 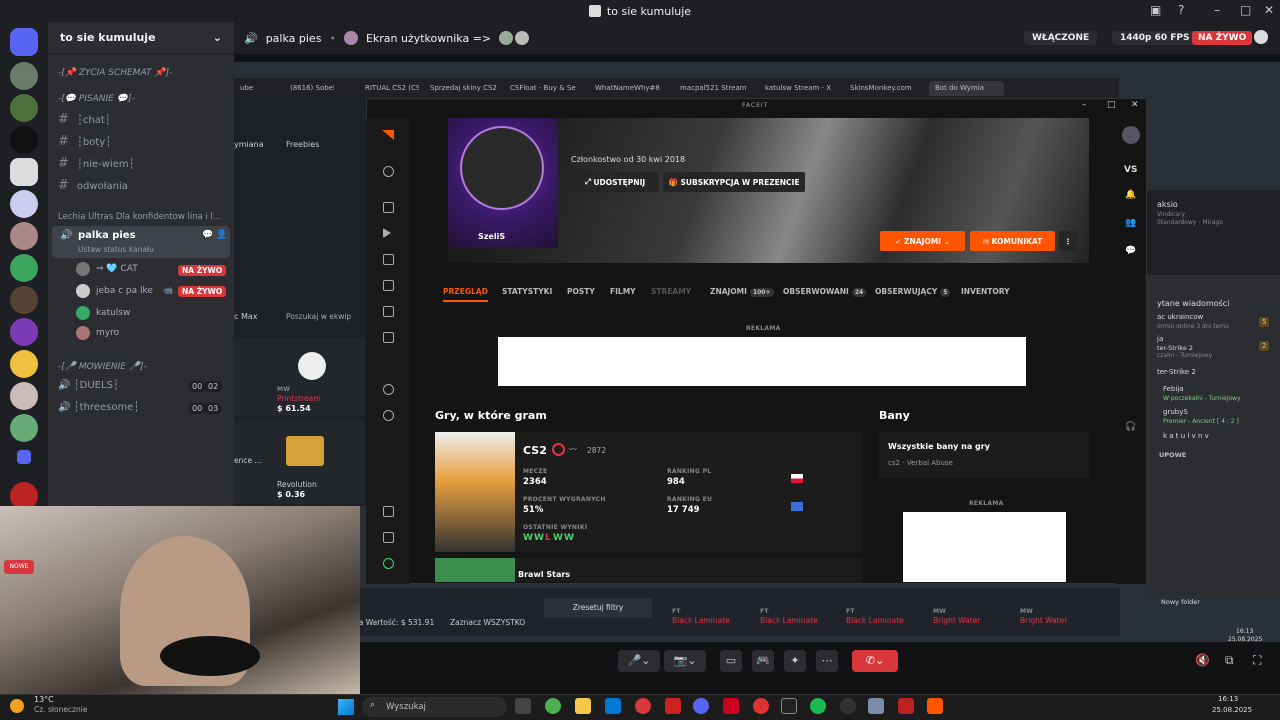 What do you see at coordinates (527, 291) in the screenshot?
I see `tab-stats: STATYSTYKI` at bounding box center [527, 291].